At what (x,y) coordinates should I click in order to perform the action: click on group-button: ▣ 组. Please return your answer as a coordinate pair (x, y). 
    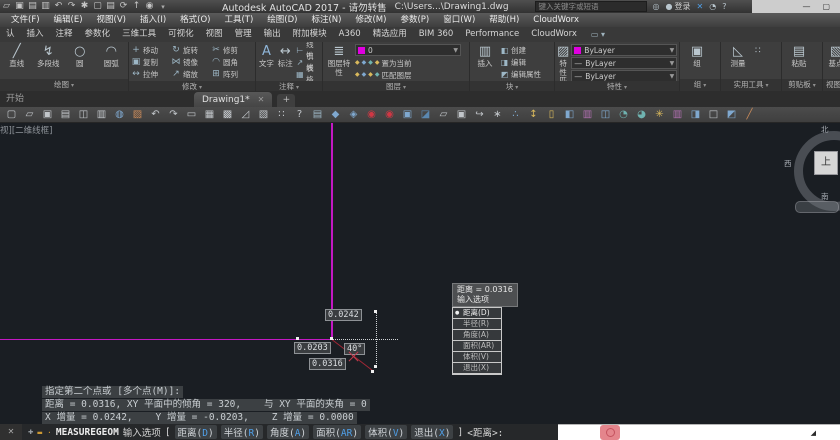
    Looking at the image, I should click on (697, 56).